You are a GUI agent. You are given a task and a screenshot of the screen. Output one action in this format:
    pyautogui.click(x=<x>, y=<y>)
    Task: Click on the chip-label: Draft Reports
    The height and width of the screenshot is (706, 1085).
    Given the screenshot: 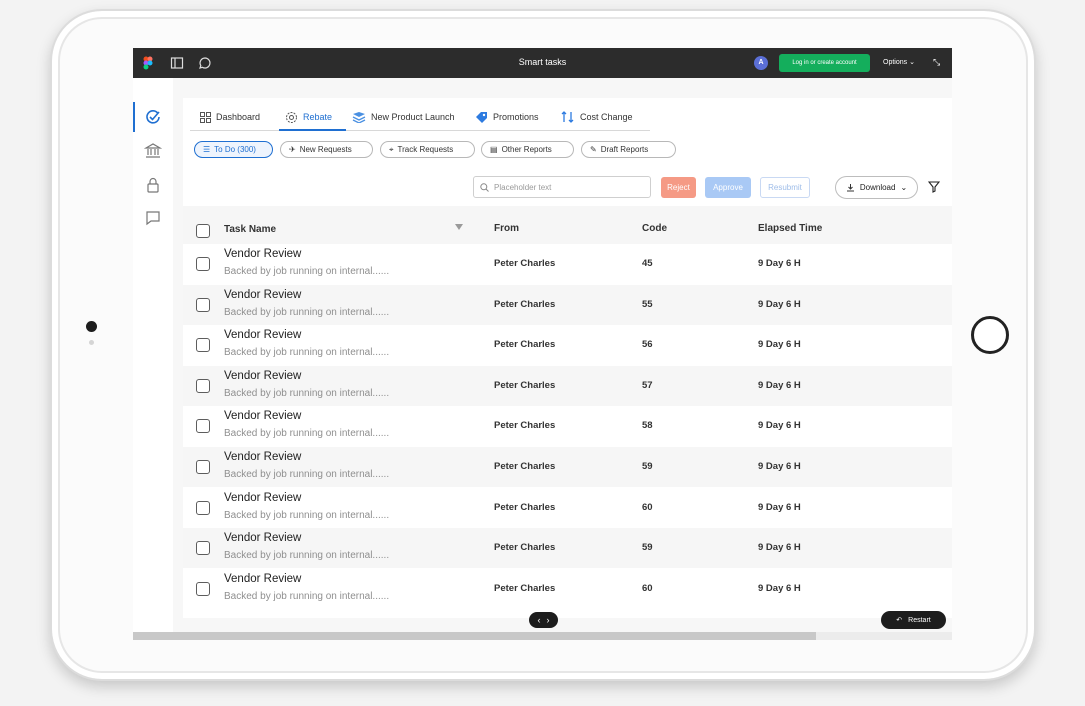 What is the action you would take?
    pyautogui.click(x=624, y=149)
    